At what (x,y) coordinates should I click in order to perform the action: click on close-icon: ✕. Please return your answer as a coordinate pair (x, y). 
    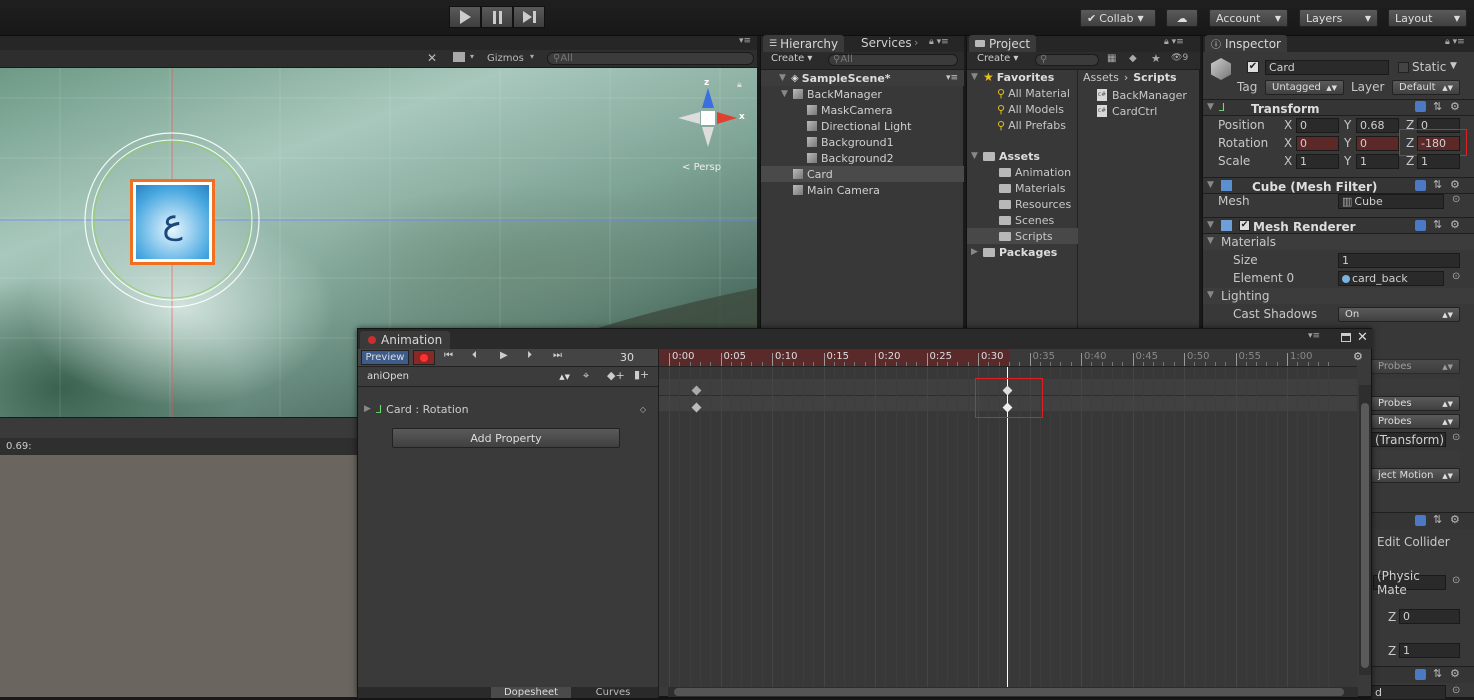
    Looking at the image, I should click on (1362, 337).